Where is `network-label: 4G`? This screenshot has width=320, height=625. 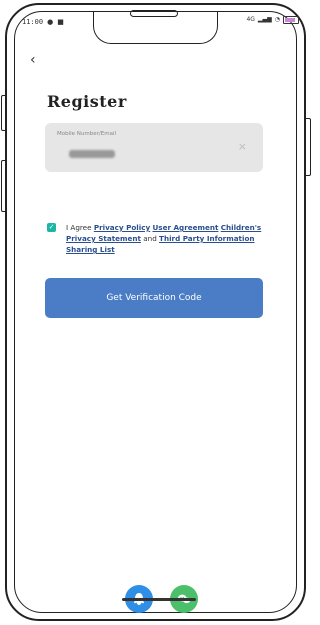 network-label: 4G is located at coordinates (250, 19).